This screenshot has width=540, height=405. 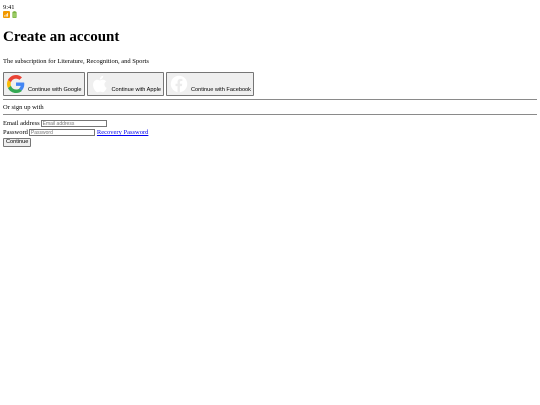 I want to click on password-row: Password Recovery Password, so click(x=270, y=132).